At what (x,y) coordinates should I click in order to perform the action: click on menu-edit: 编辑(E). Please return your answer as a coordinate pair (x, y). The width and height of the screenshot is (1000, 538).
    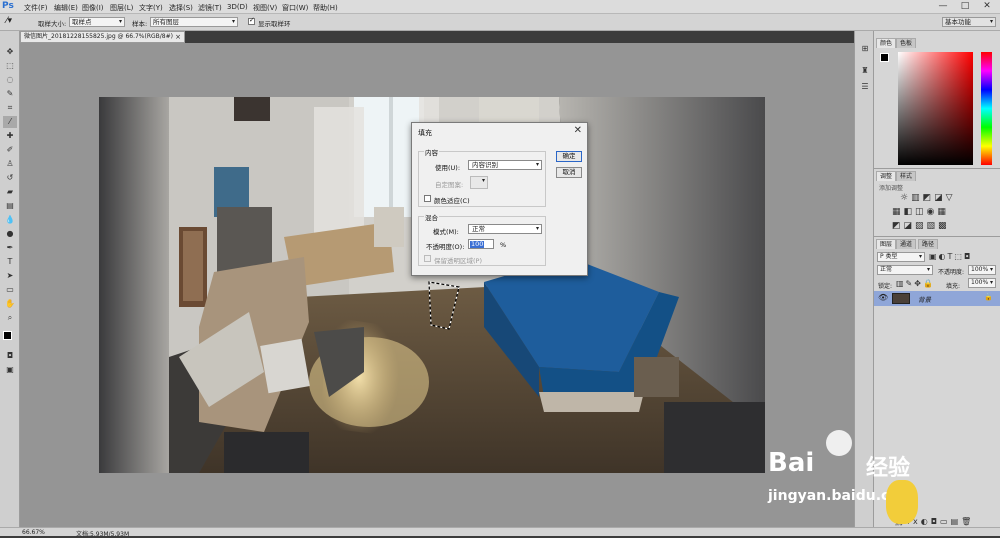
    Looking at the image, I should click on (66, 8).